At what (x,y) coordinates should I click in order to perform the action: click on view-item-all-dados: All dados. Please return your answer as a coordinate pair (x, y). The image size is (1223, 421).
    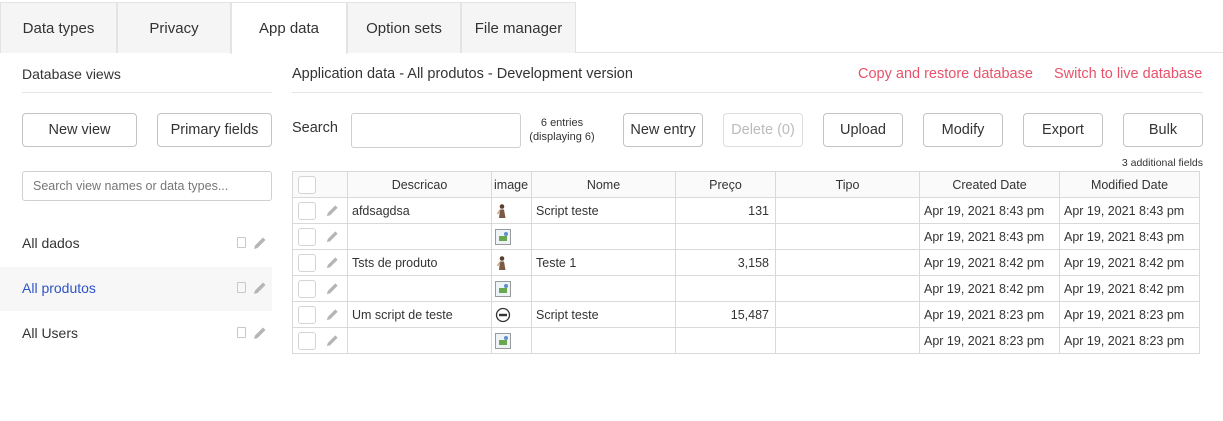
    Looking at the image, I should click on (136, 244).